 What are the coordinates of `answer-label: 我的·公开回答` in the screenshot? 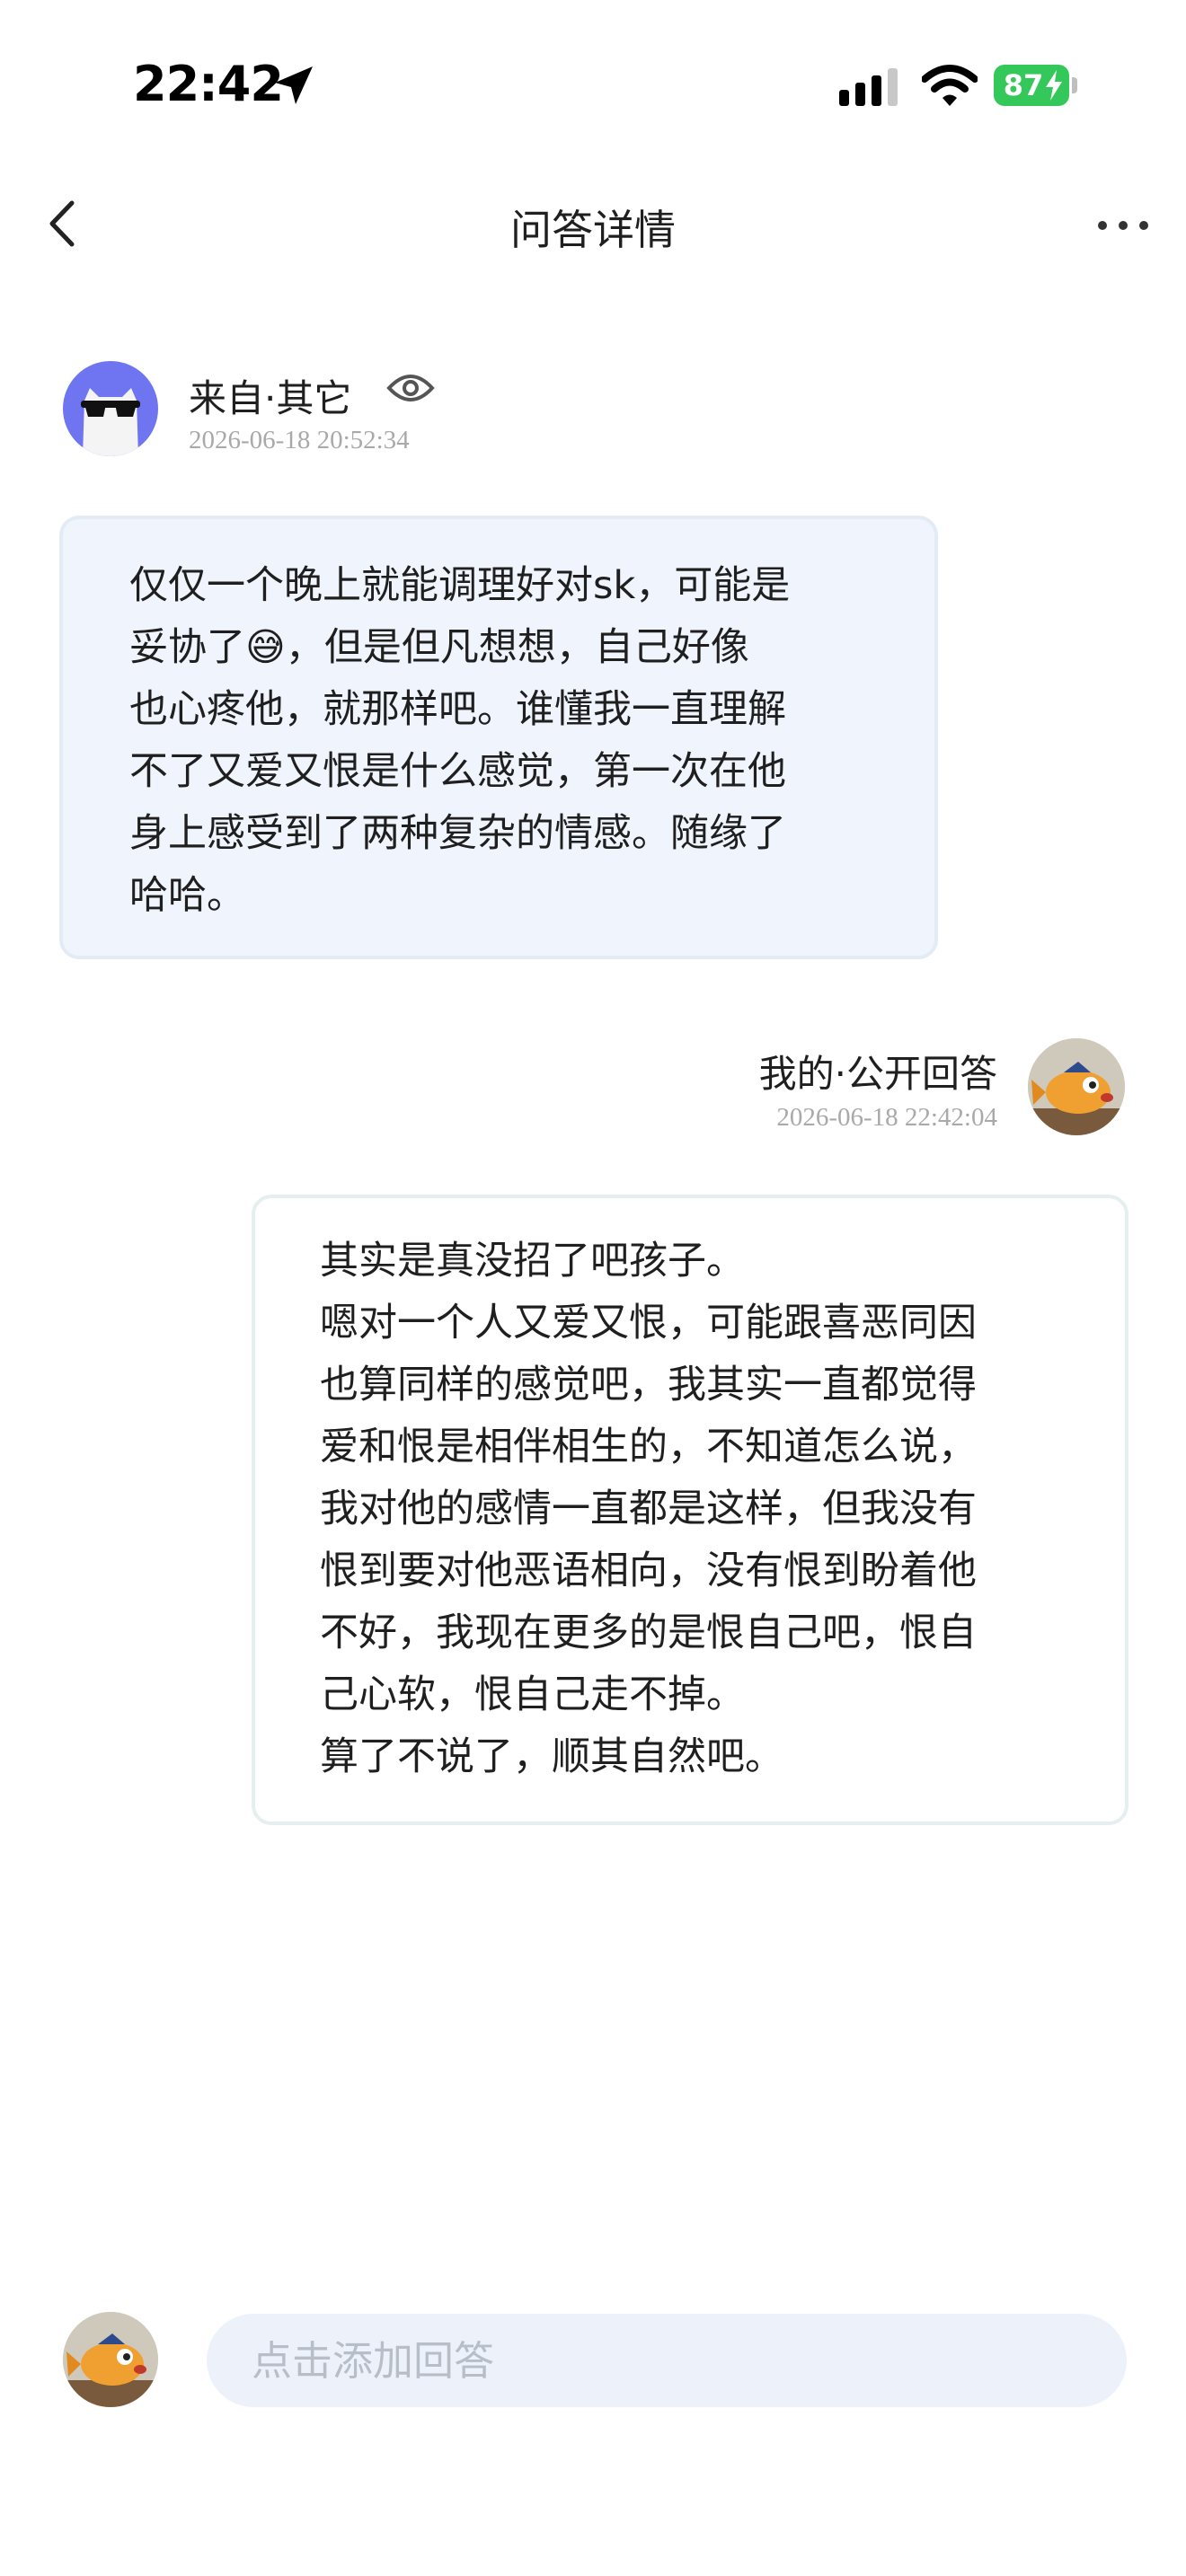 It's located at (877, 1074).